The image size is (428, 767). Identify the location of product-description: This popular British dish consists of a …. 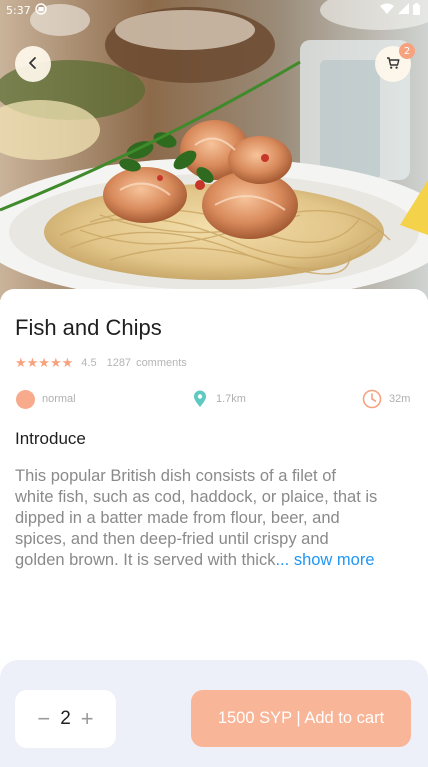
(214, 518).